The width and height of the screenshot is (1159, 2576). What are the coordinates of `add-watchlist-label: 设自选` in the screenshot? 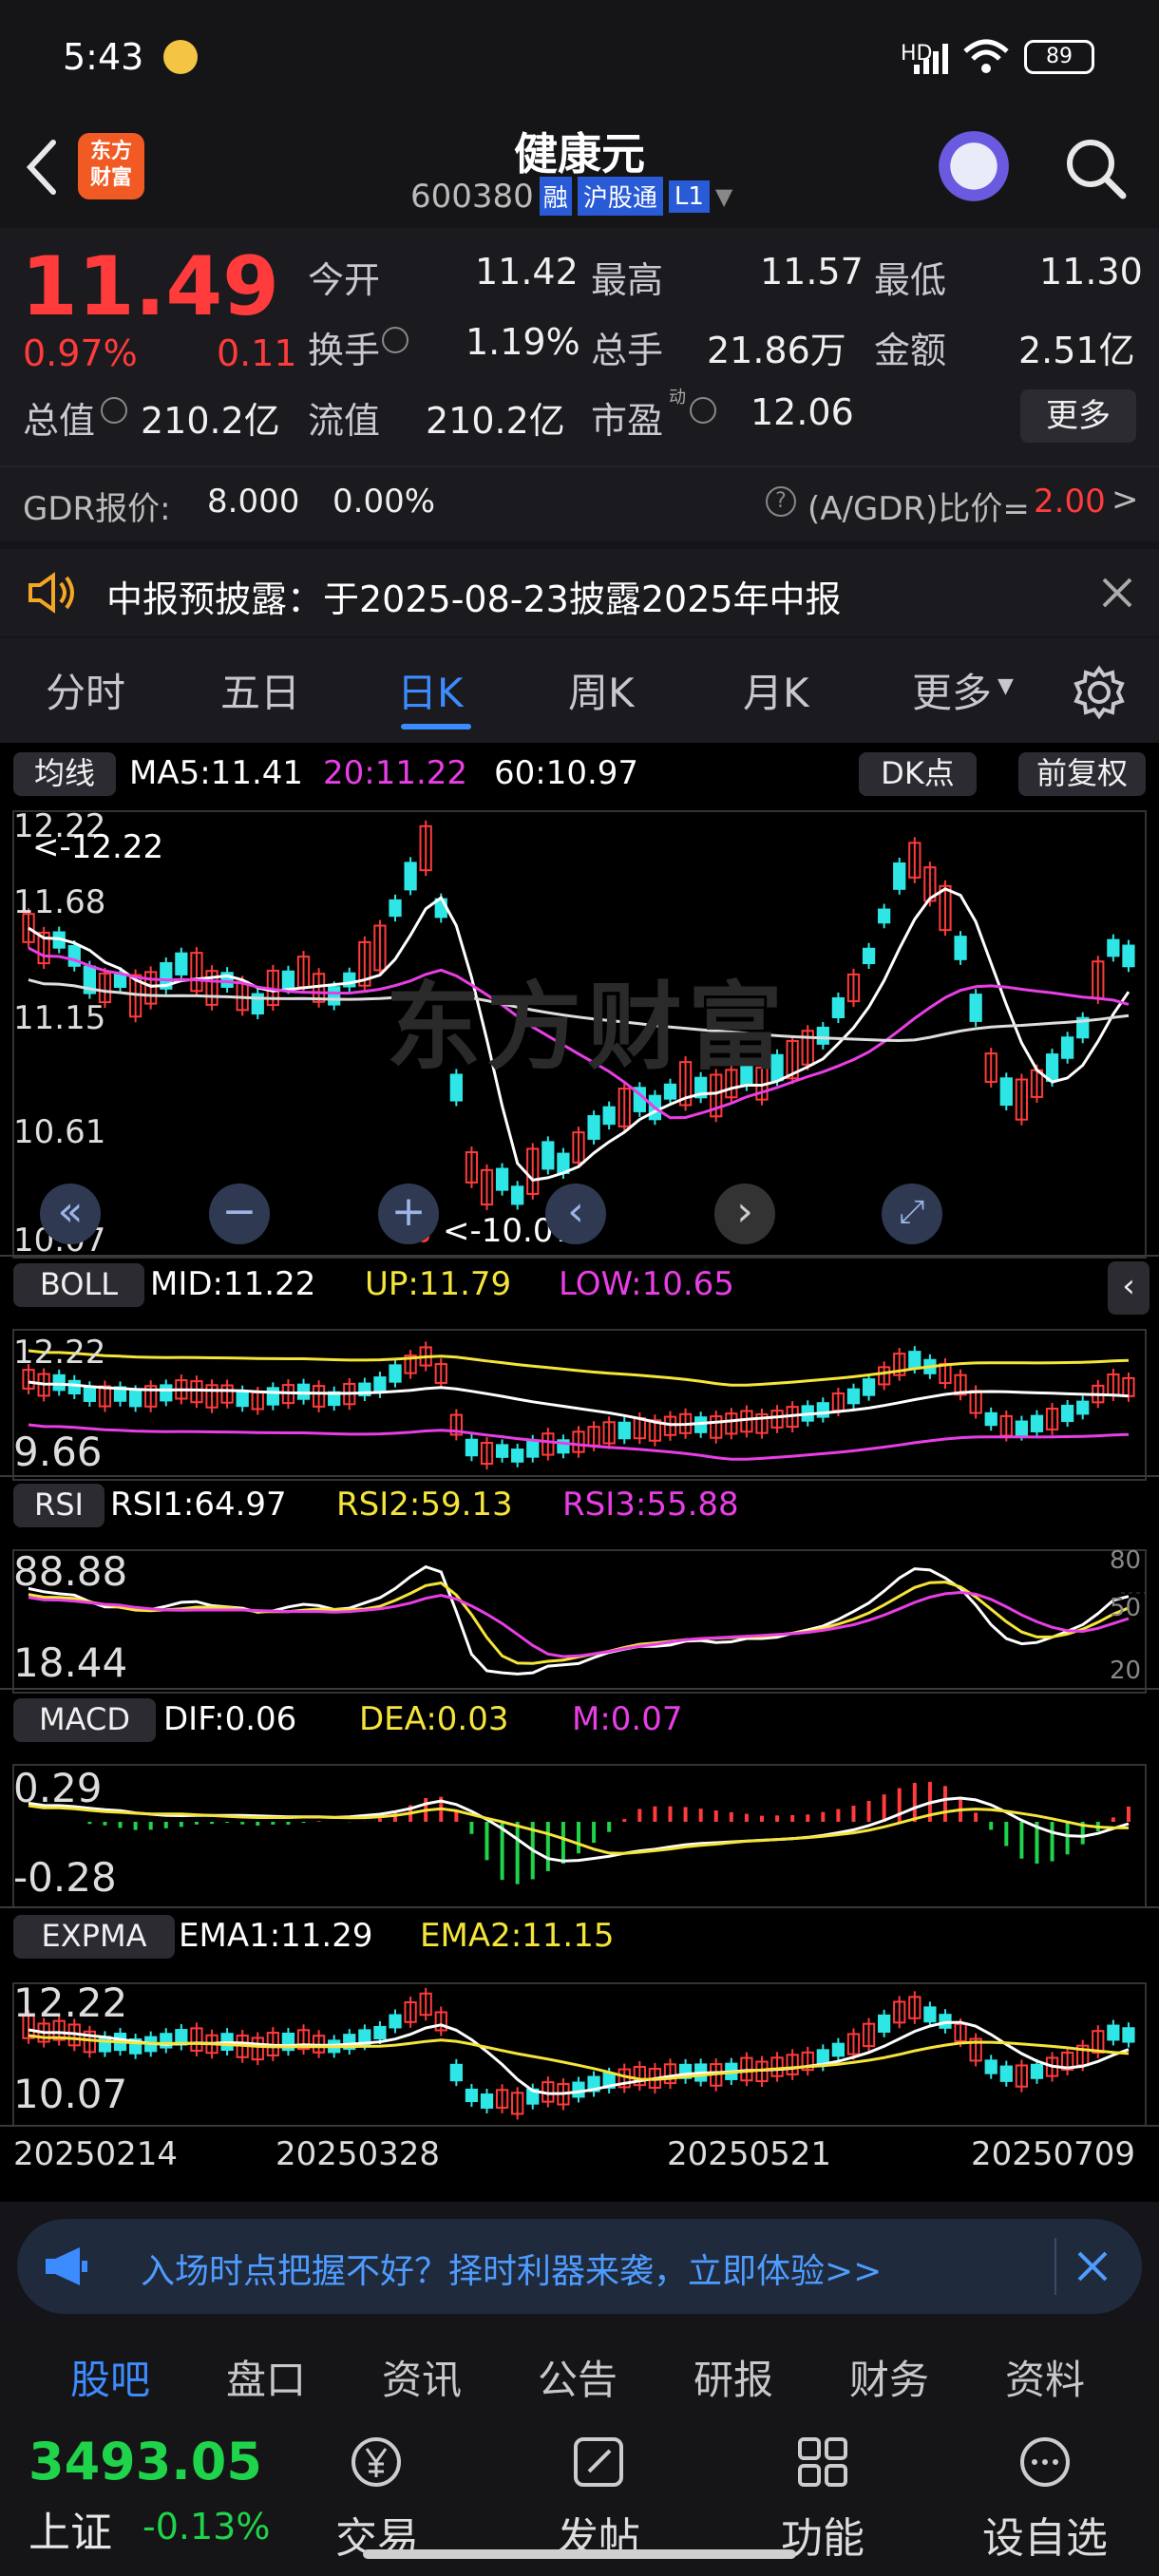 It's located at (1045, 2538).